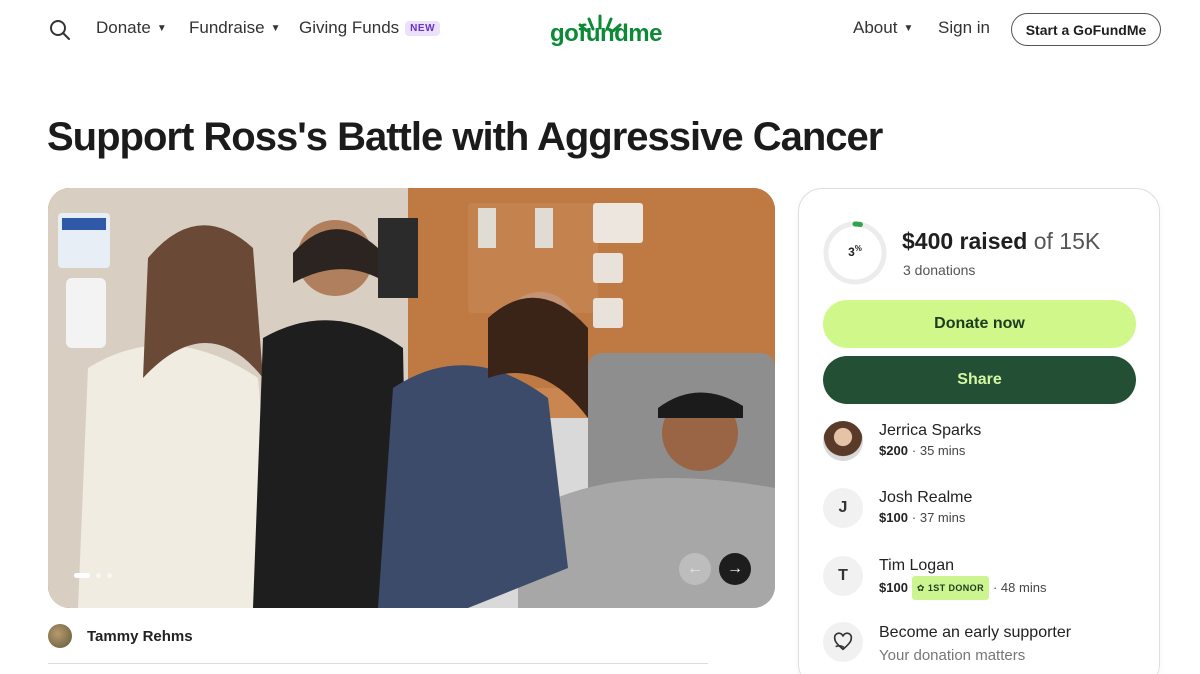  Describe the element at coordinates (227, 27) in the screenshot. I see `nav-fundraise-label: Fundraise` at that location.